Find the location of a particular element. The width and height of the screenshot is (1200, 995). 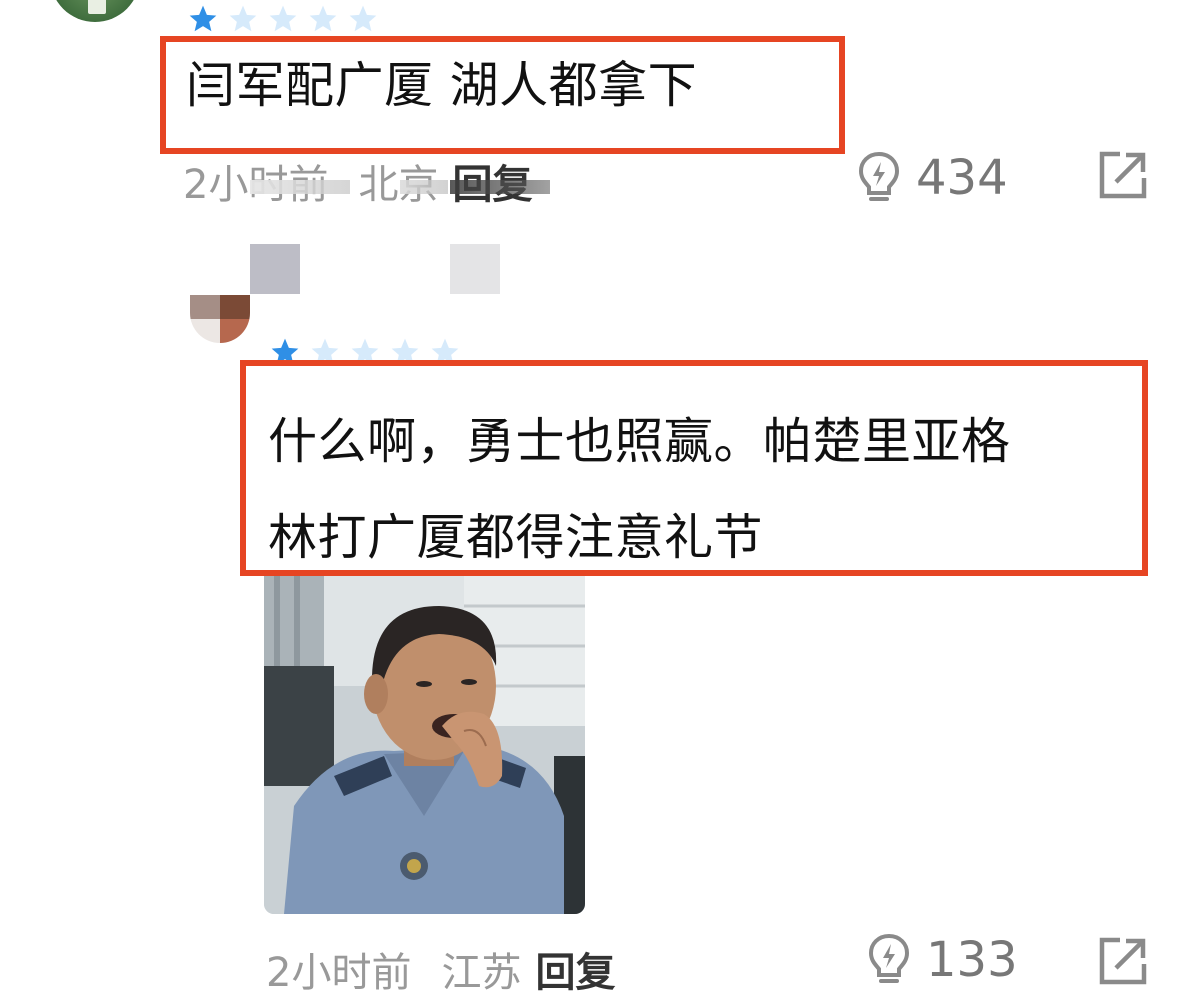

like-count: 133 is located at coordinates (972, 960).